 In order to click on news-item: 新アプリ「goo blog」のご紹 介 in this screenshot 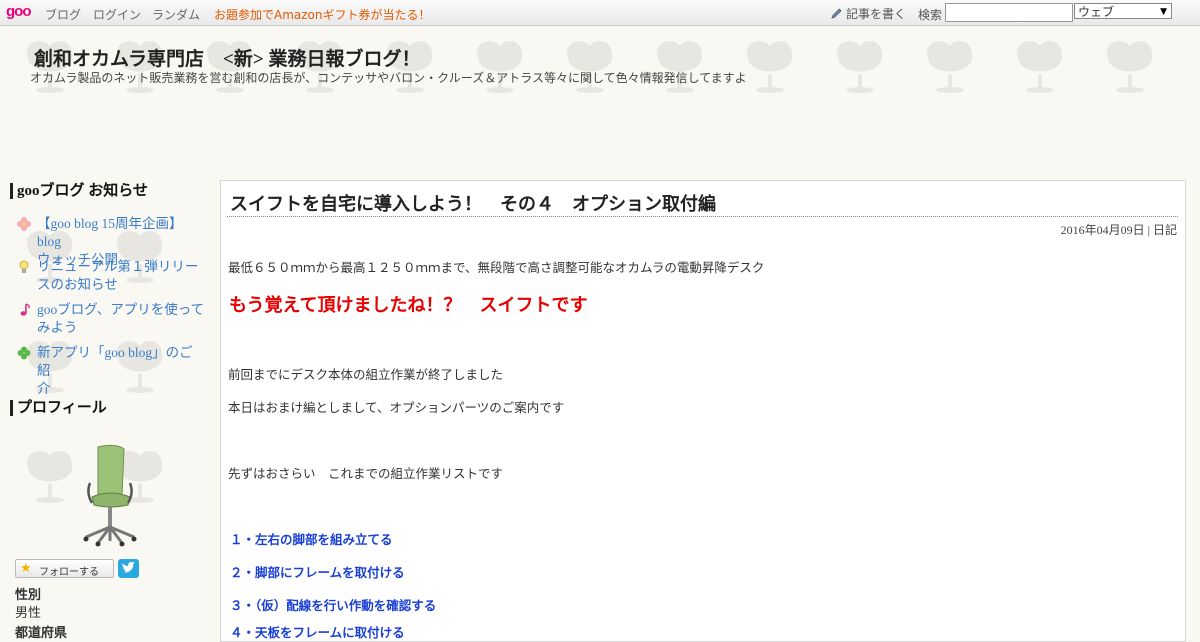, I will do `click(111, 371)`.